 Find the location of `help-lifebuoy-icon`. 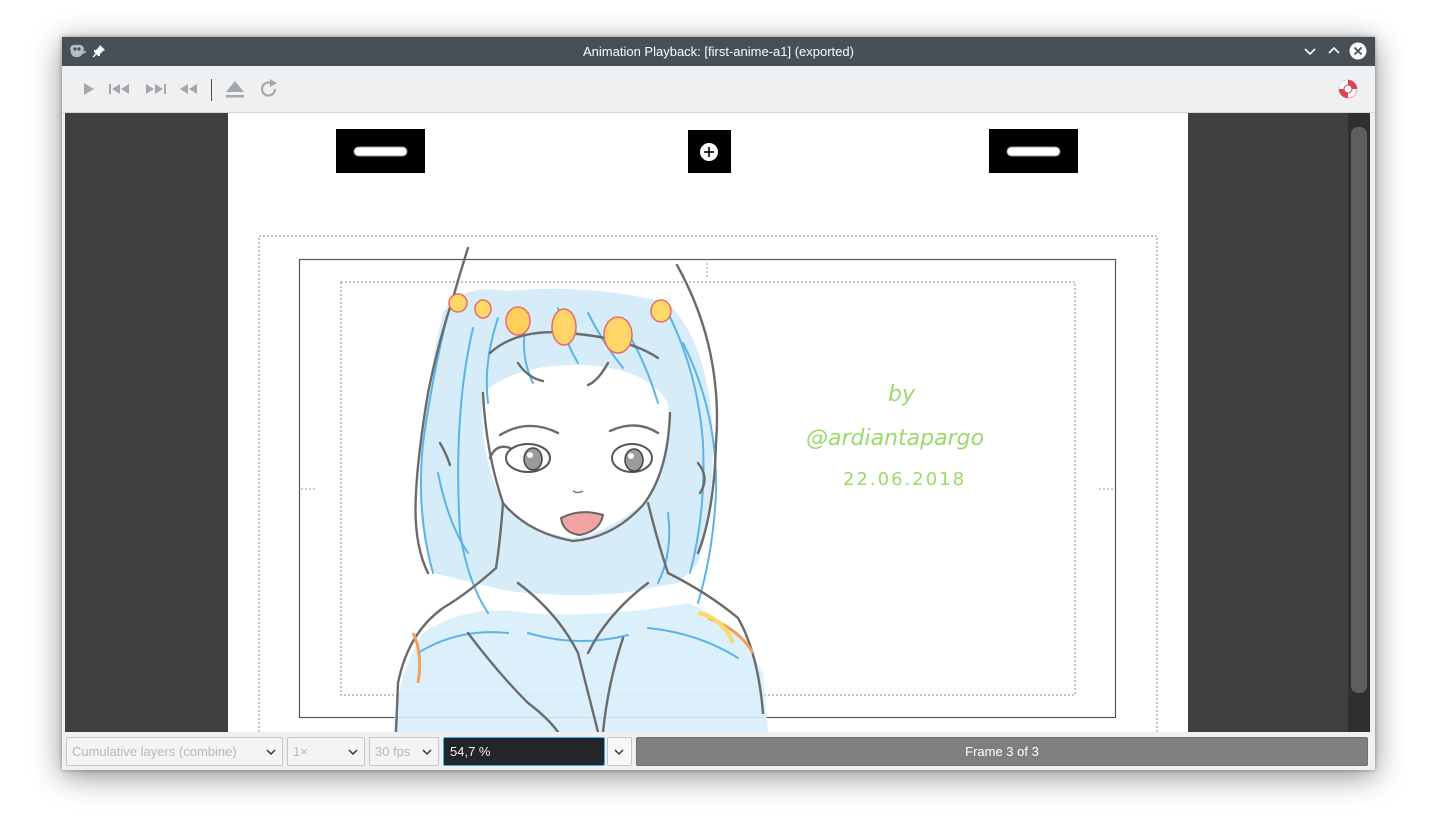

help-lifebuoy-icon is located at coordinates (1348, 89).